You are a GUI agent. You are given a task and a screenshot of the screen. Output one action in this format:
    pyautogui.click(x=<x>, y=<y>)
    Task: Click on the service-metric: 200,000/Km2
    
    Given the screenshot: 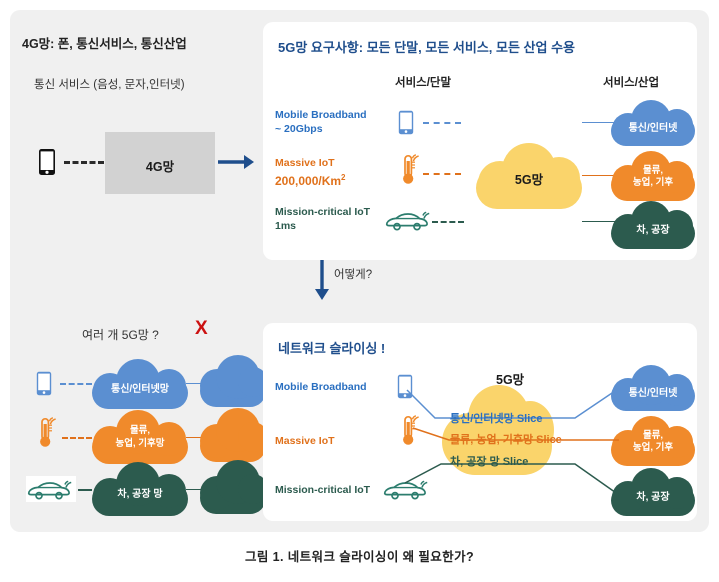 What is the action you would take?
    pyautogui.click(x=310, y=180)
    